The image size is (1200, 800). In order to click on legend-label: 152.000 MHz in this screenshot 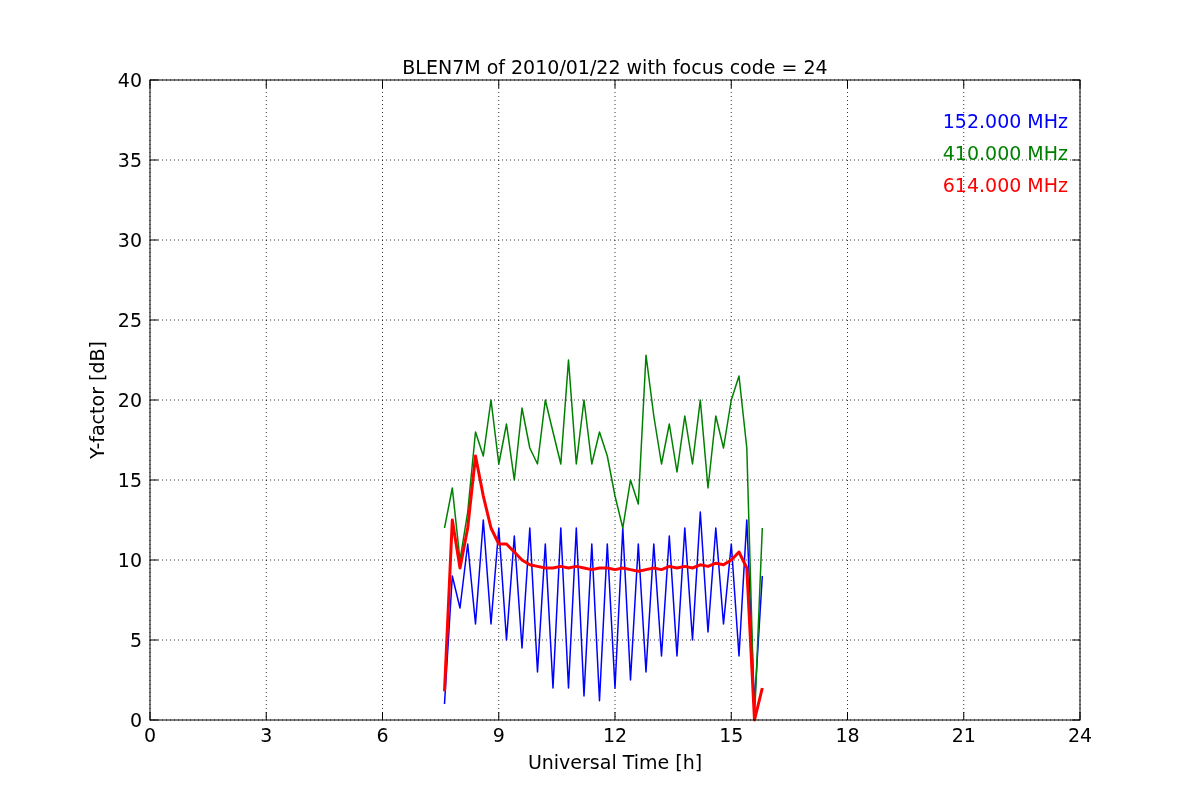, I will do `click(1005, 121)`.